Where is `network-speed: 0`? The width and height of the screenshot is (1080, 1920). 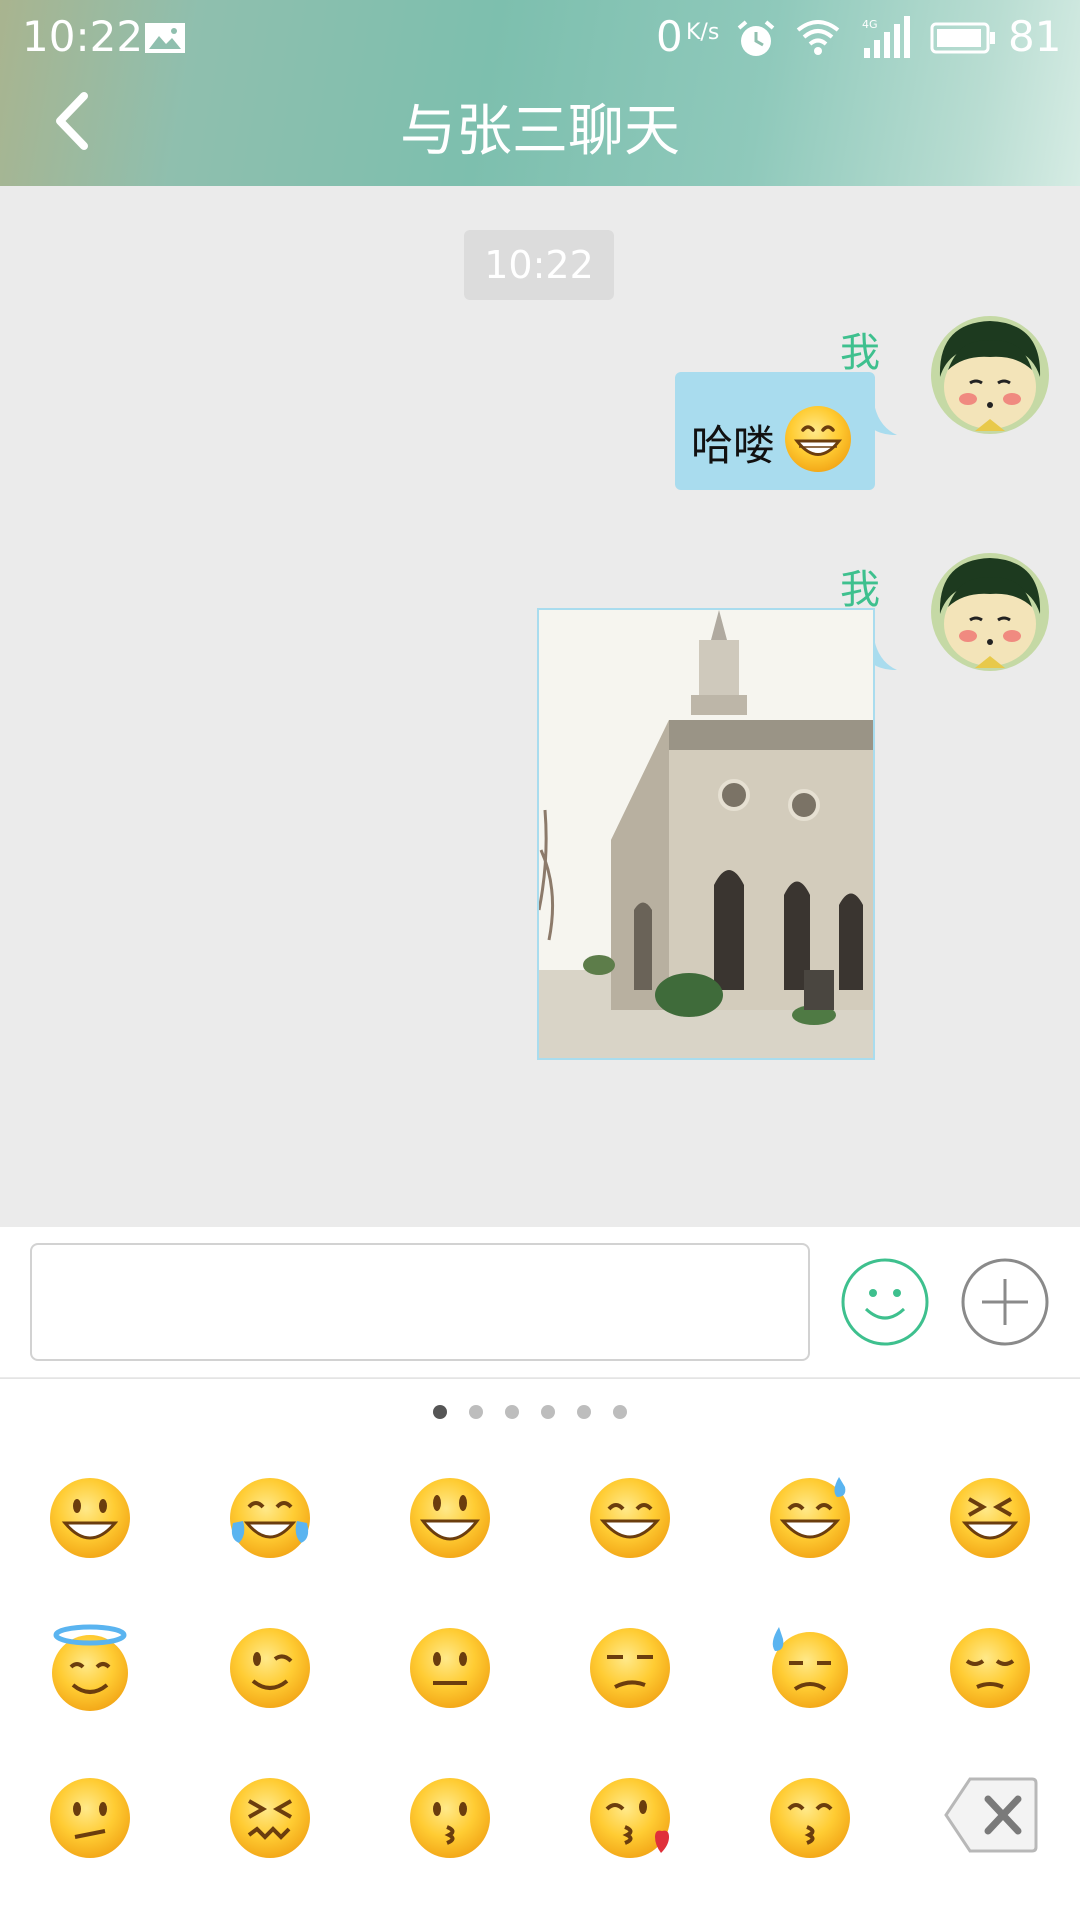
network-speed: 0 is located at coordinates (669, 36).